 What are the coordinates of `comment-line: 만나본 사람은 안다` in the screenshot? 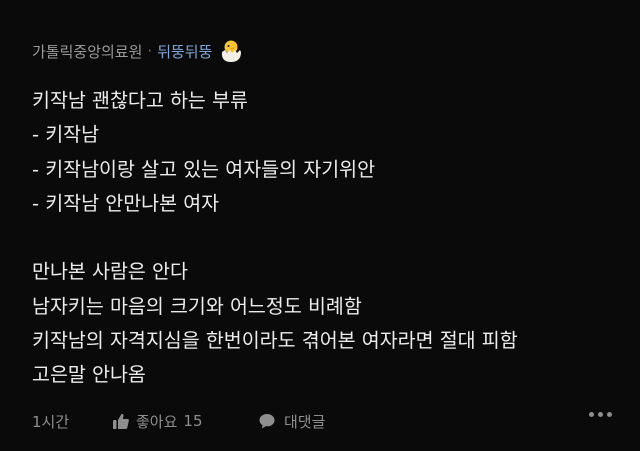 It's located at (110, 272).